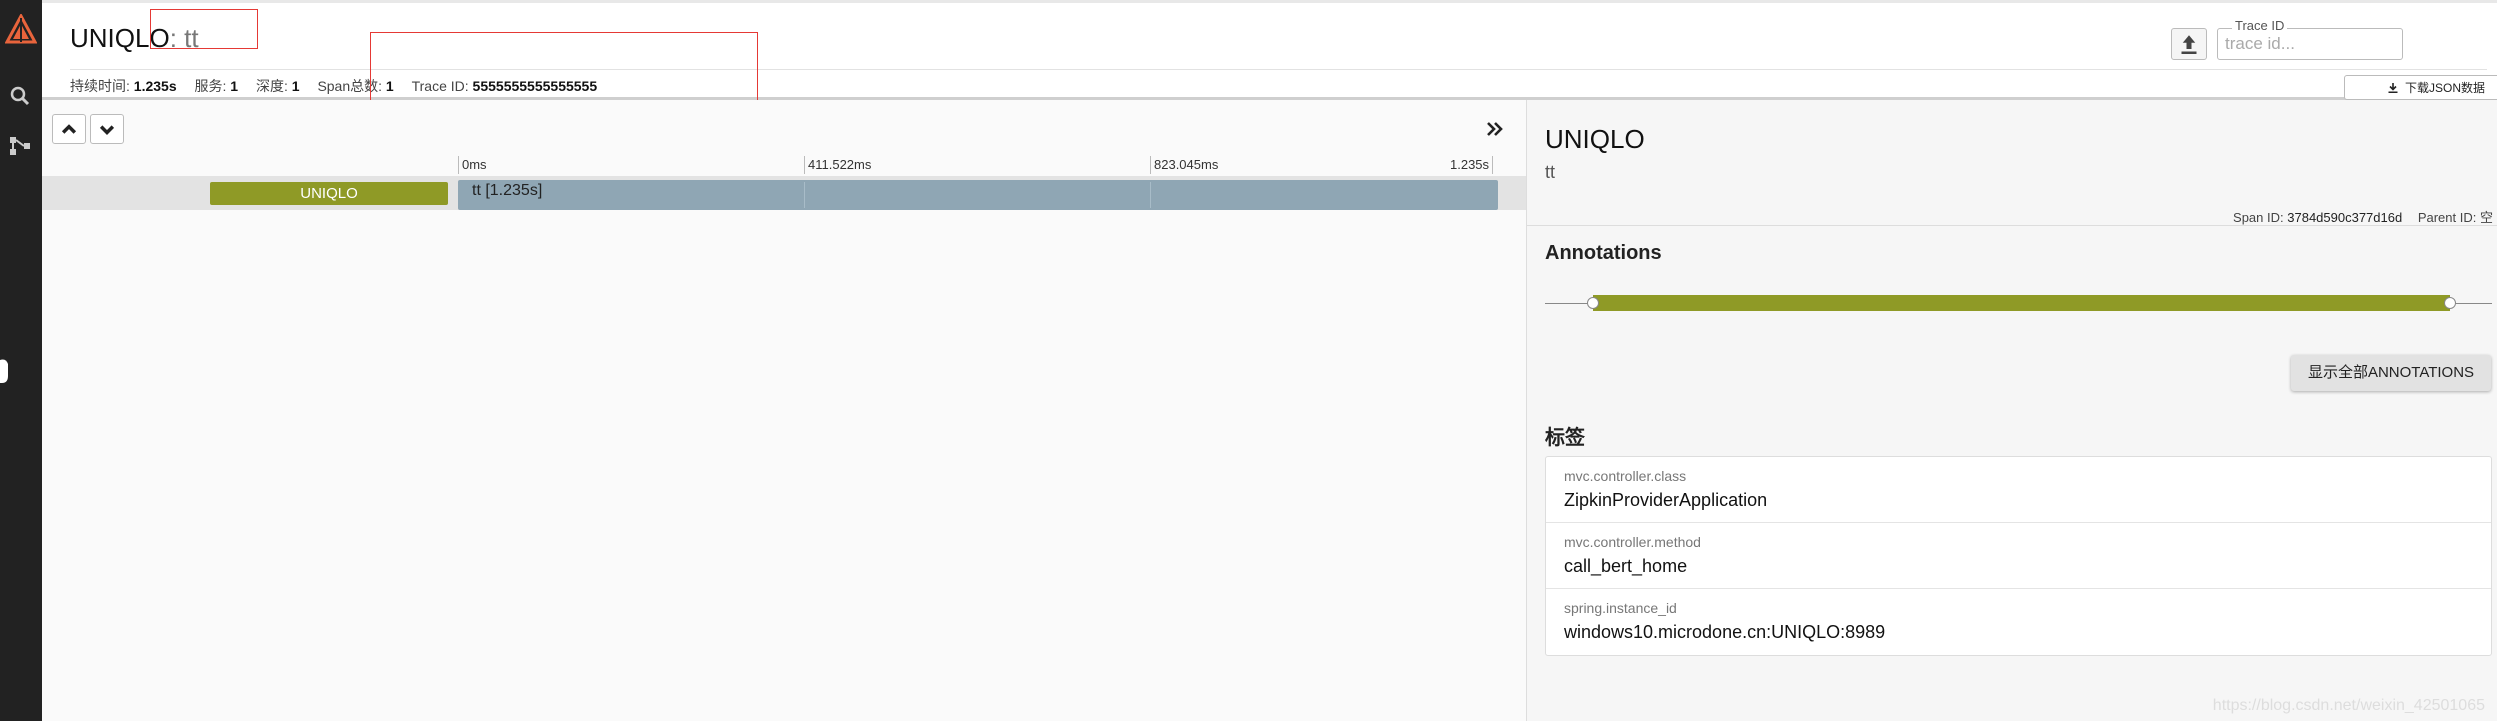 The image size is (2497, 721). I want to click on hand-cursor-icon, so click(4, 371).